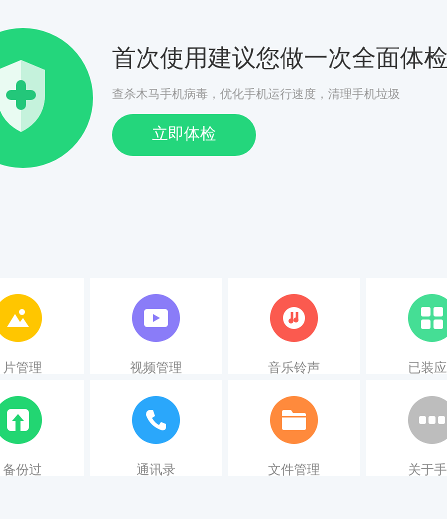  What do you see at coordinates (294, 420) in the screenshot?
I see `folder-icon` at bounding box center [294, 420].